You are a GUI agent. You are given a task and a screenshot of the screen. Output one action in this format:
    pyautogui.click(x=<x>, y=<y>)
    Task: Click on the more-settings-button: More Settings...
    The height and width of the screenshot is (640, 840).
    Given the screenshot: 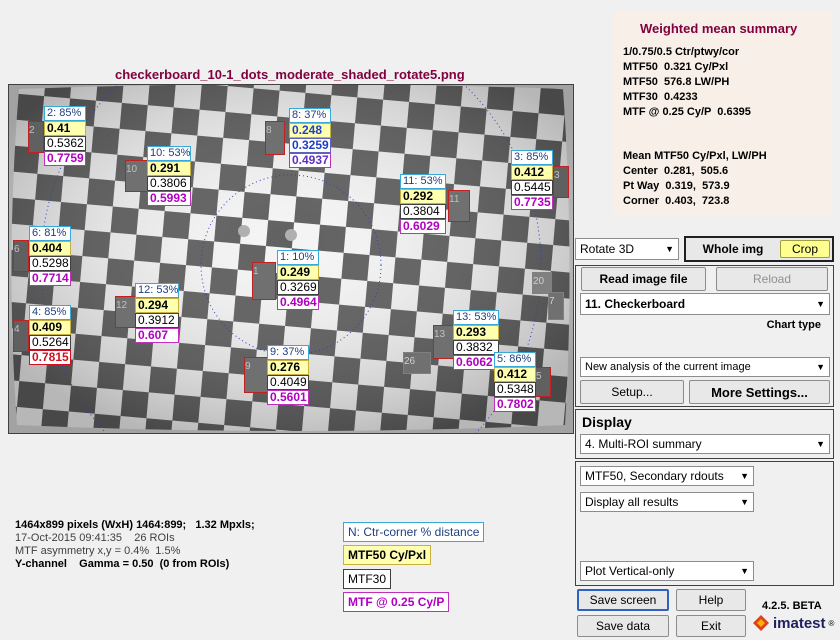 What is the action you would take?
    pyautogui.click(x=759, y=392)
    